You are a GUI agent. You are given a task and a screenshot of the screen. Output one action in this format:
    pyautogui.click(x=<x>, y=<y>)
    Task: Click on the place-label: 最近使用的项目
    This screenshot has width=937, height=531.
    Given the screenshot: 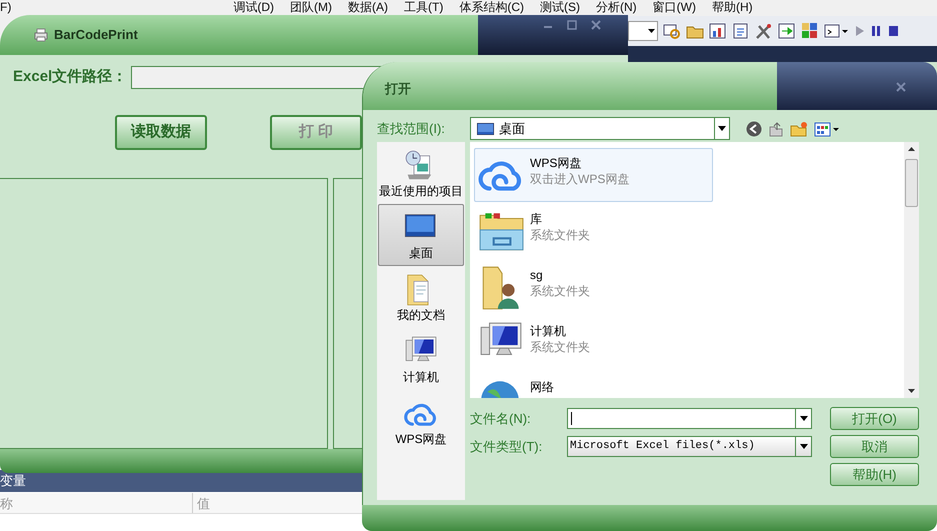 What is the action you would take?
    pyautogui.click(x=421, y=191)
    